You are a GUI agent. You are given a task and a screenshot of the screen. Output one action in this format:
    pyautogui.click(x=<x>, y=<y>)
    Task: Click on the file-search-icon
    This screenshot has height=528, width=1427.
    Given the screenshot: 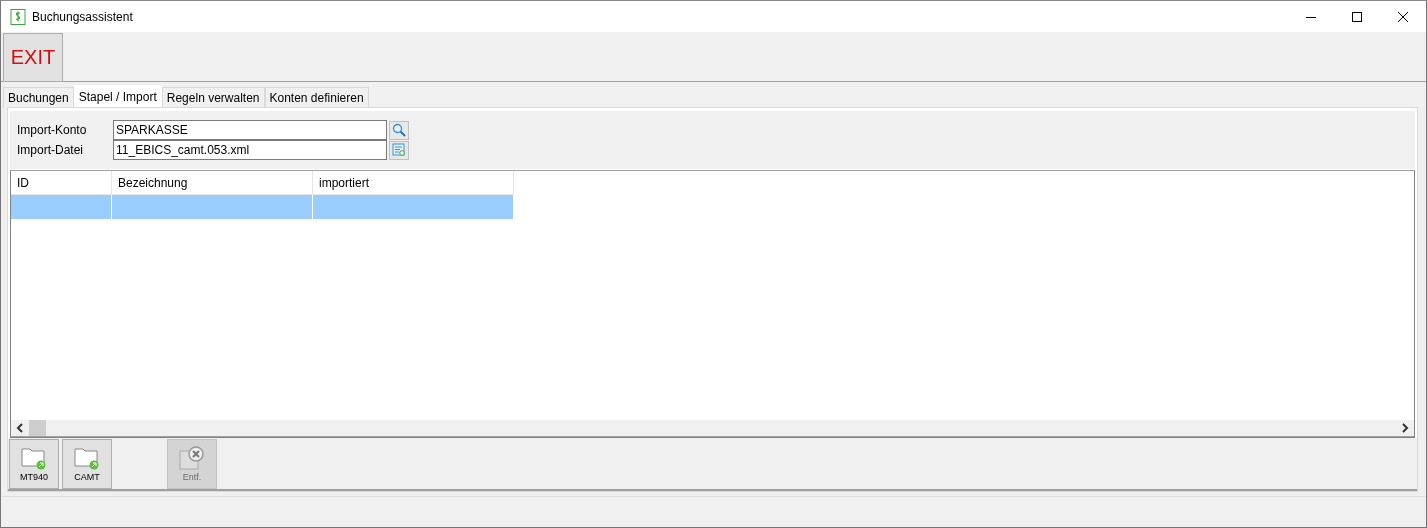 What is the action you would take?
    pyautogui.click(x=399, y=150)
    